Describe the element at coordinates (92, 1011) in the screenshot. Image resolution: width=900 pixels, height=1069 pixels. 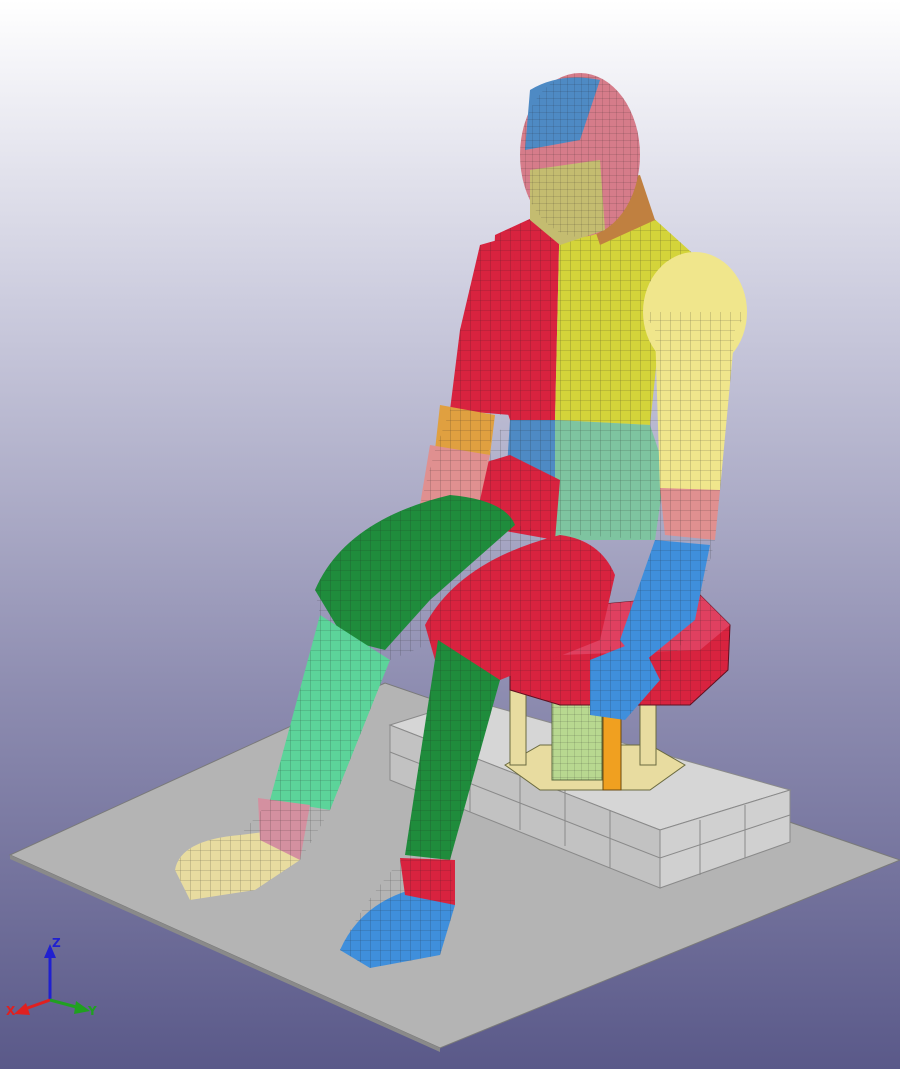
I see `y-axis-label: Y` at that location.